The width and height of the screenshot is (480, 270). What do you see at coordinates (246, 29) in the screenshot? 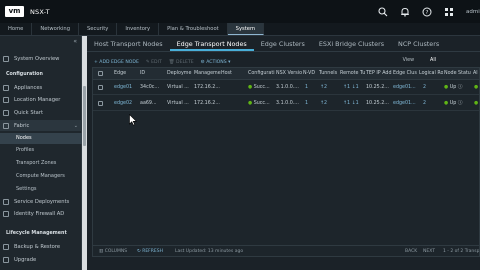
I see `nav-tab-system: System` at bounding box center [246, 29].